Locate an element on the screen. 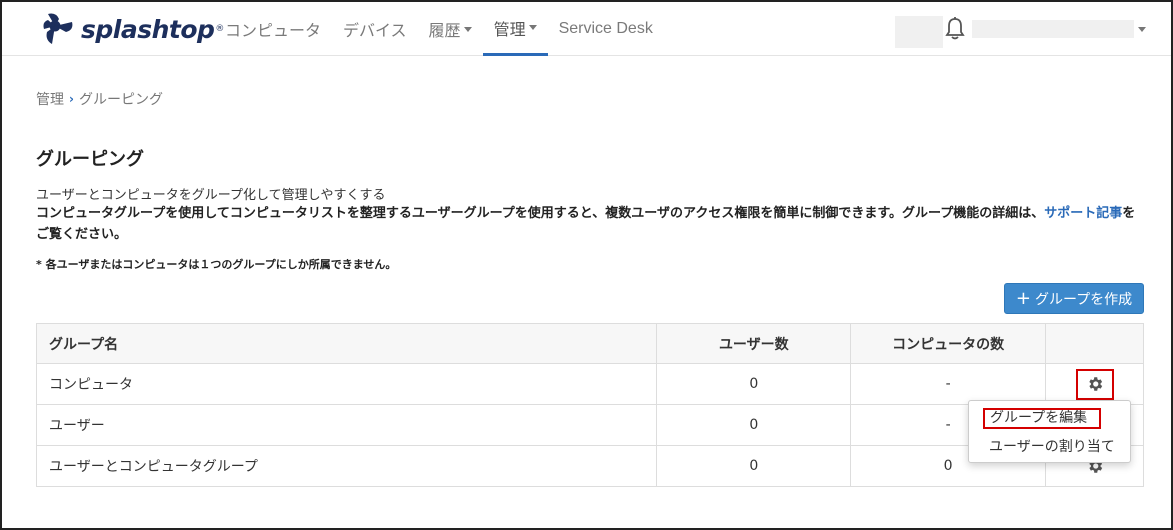 The width and height of the screenshot is (1173, 530). group-name-cell: コンピュータ is located at coordinates (346, 384).